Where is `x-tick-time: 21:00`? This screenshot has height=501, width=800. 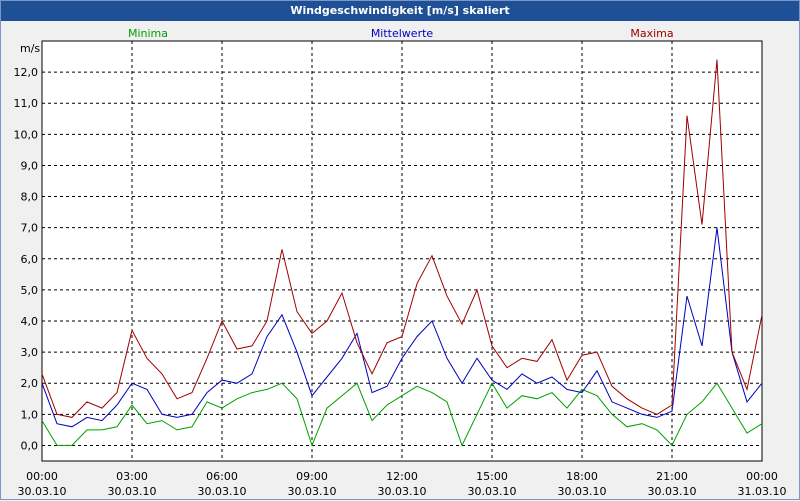
x-tick-time: 21:00 is located at coordinates (672, 476).